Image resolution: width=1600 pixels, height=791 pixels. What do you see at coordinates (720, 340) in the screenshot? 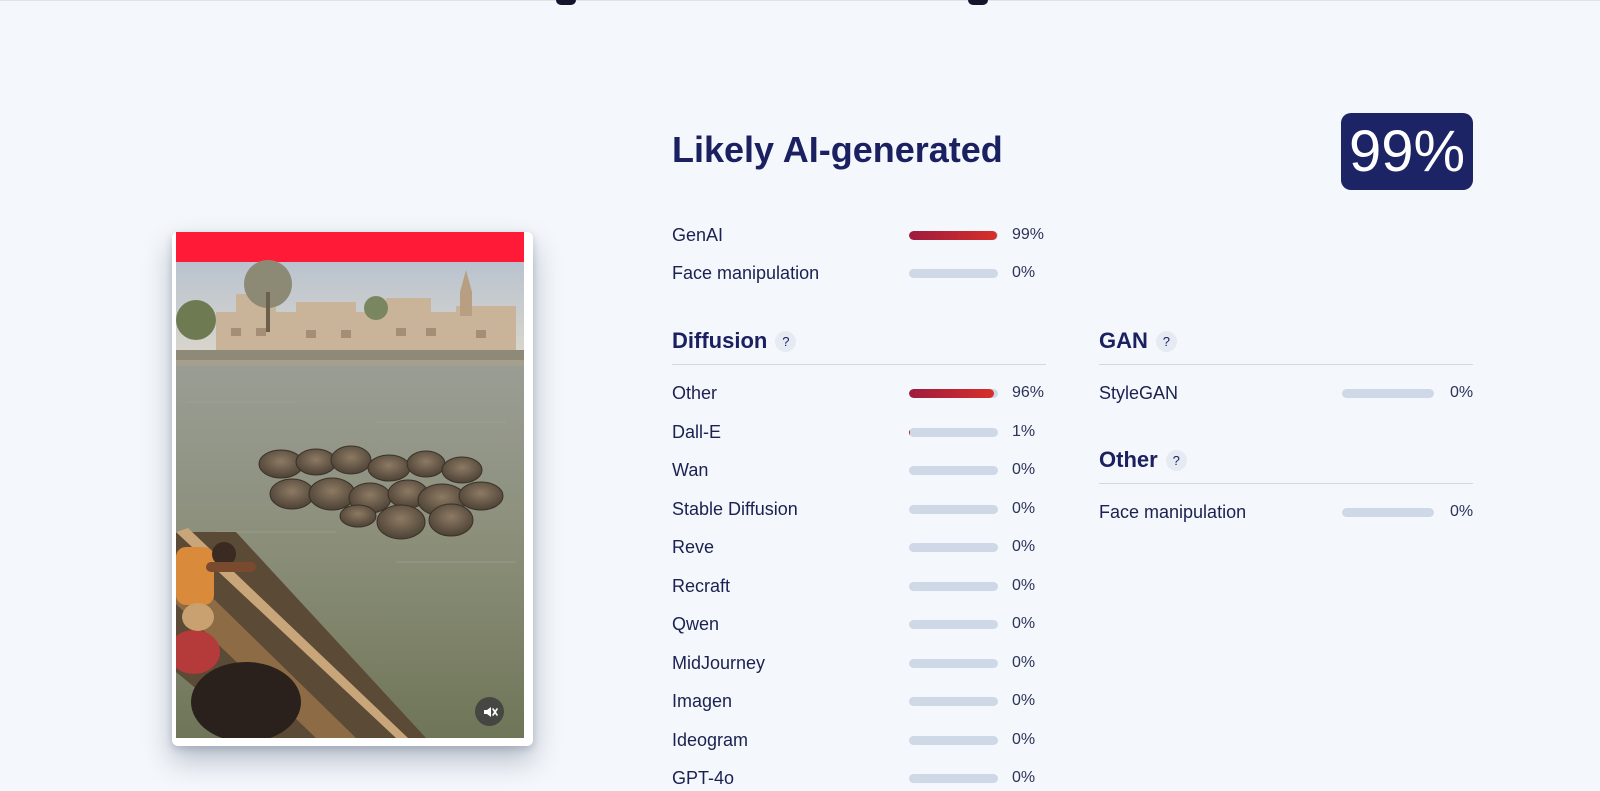
I see `section-title: Diffusion` at bounding box center [720, 340].